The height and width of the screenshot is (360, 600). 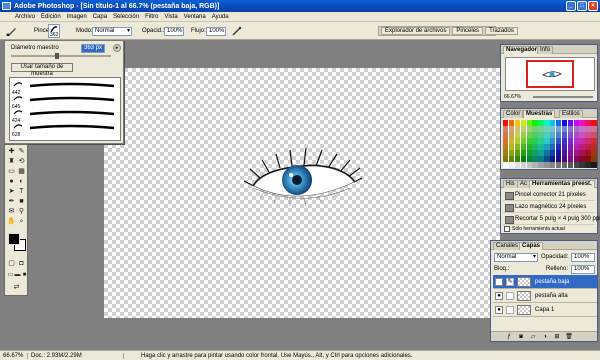 What do you see at coordinates (24, 275) in the screenshot?
I see `screen-mode-3-icon: ■` at bounding box center [24, 275].